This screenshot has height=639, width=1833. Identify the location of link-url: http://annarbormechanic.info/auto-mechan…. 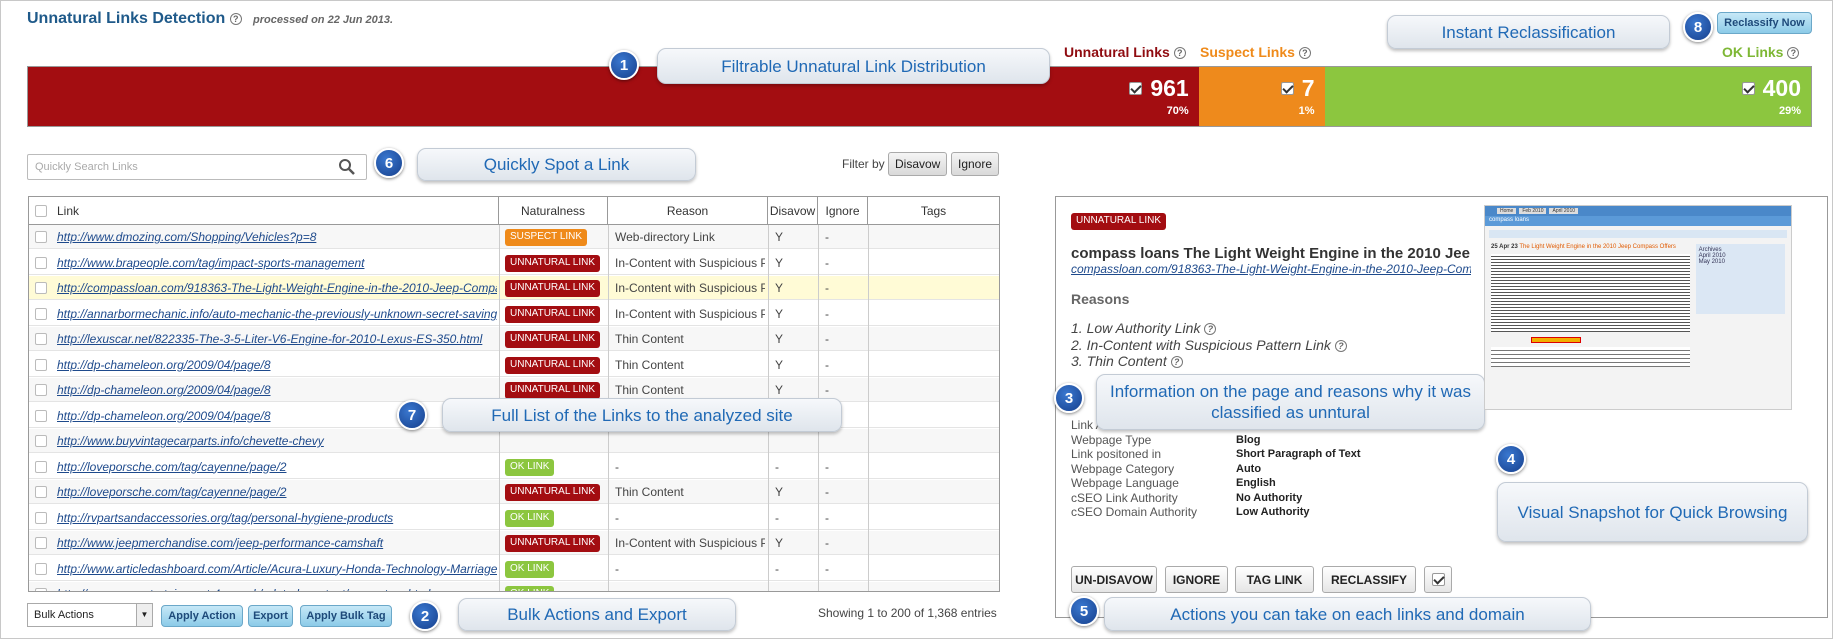
(277, 314).